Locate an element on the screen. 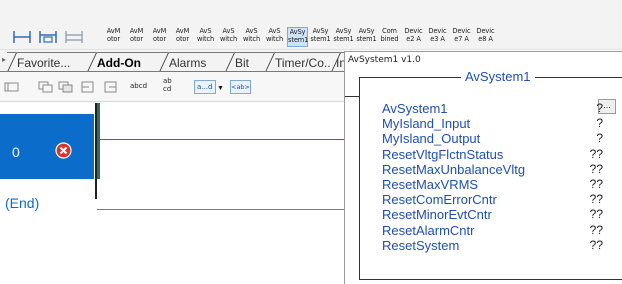 The width and height of the screenshot is (622, 284). popup-title: AvSystem1 v1.0 is located at coordinates (384, 60).